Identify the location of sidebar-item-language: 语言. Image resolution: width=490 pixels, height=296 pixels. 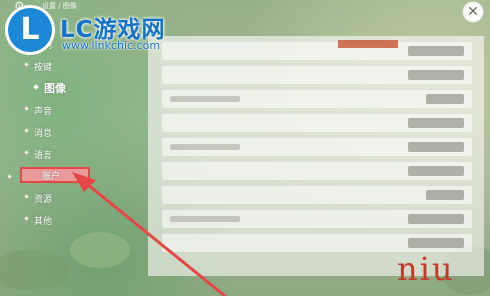
(38, 154).